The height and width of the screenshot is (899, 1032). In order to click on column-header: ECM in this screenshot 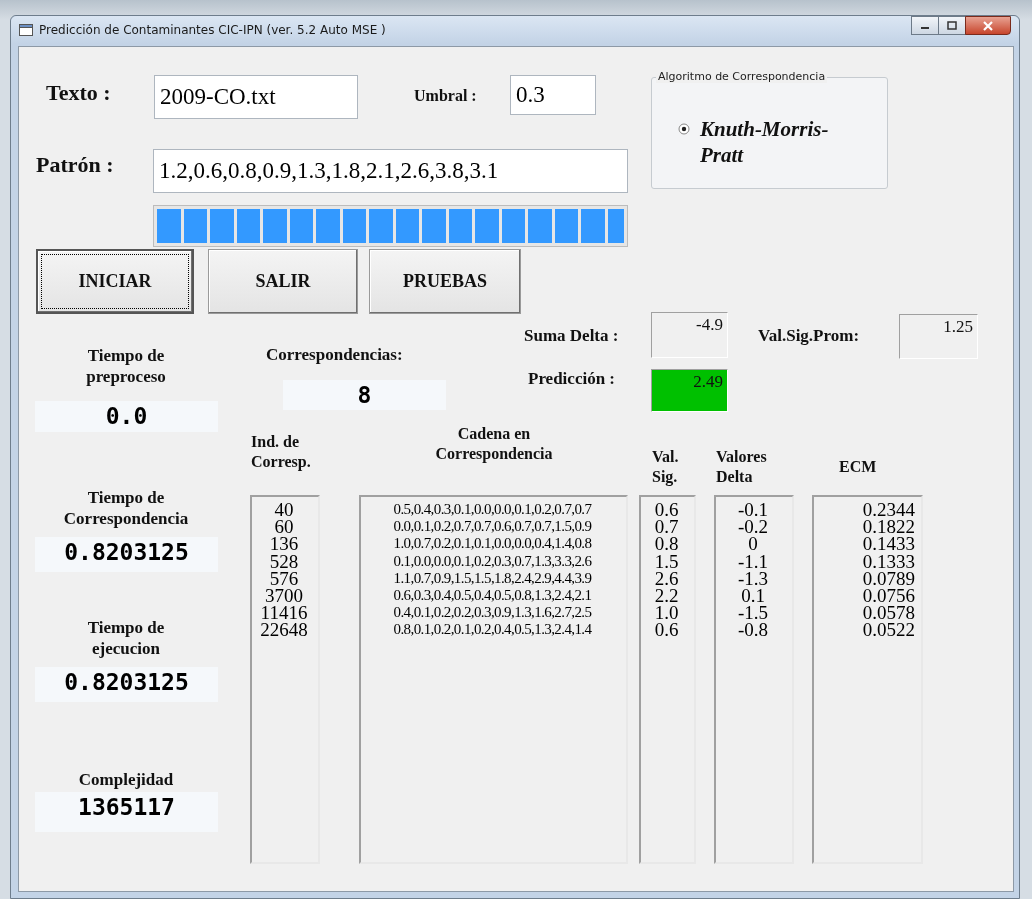, I will do `click(858, 467)`.